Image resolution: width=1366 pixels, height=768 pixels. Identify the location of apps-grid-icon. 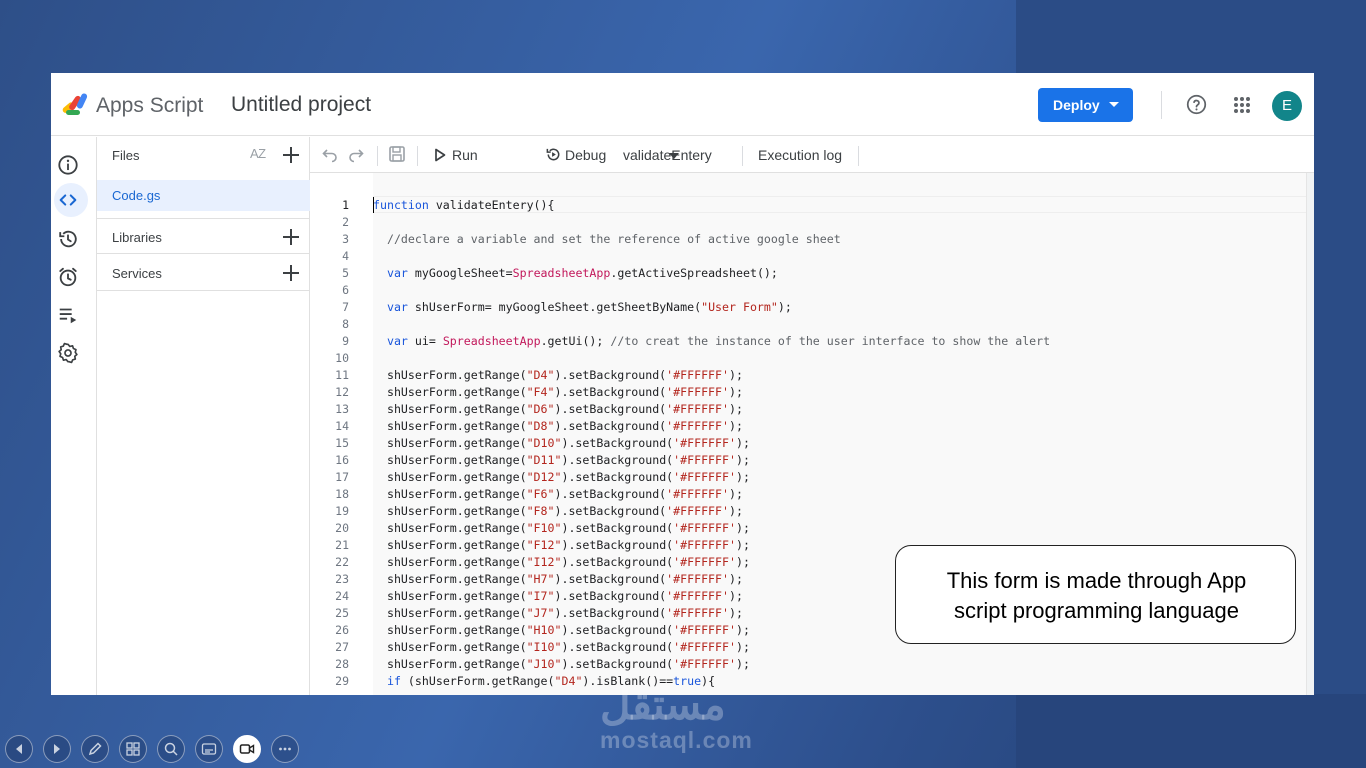
(1242, 105).